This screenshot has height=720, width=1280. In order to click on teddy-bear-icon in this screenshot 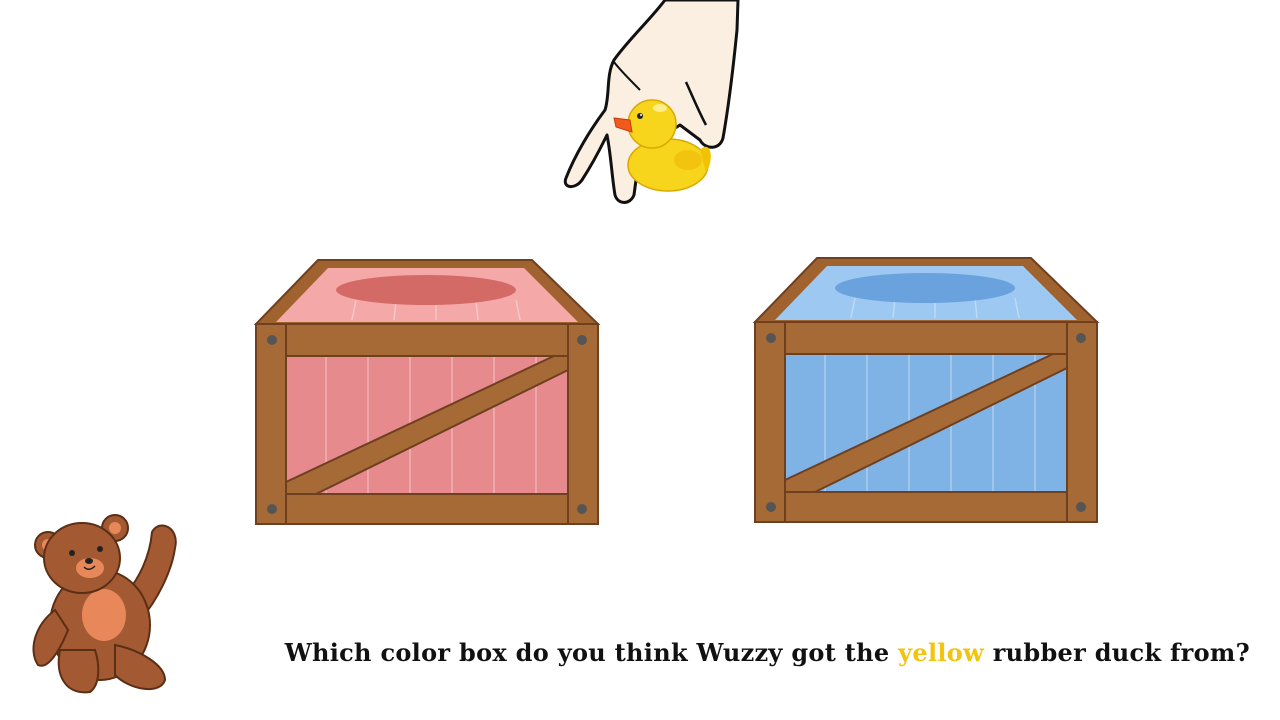, I will do `click(104, 604)`.